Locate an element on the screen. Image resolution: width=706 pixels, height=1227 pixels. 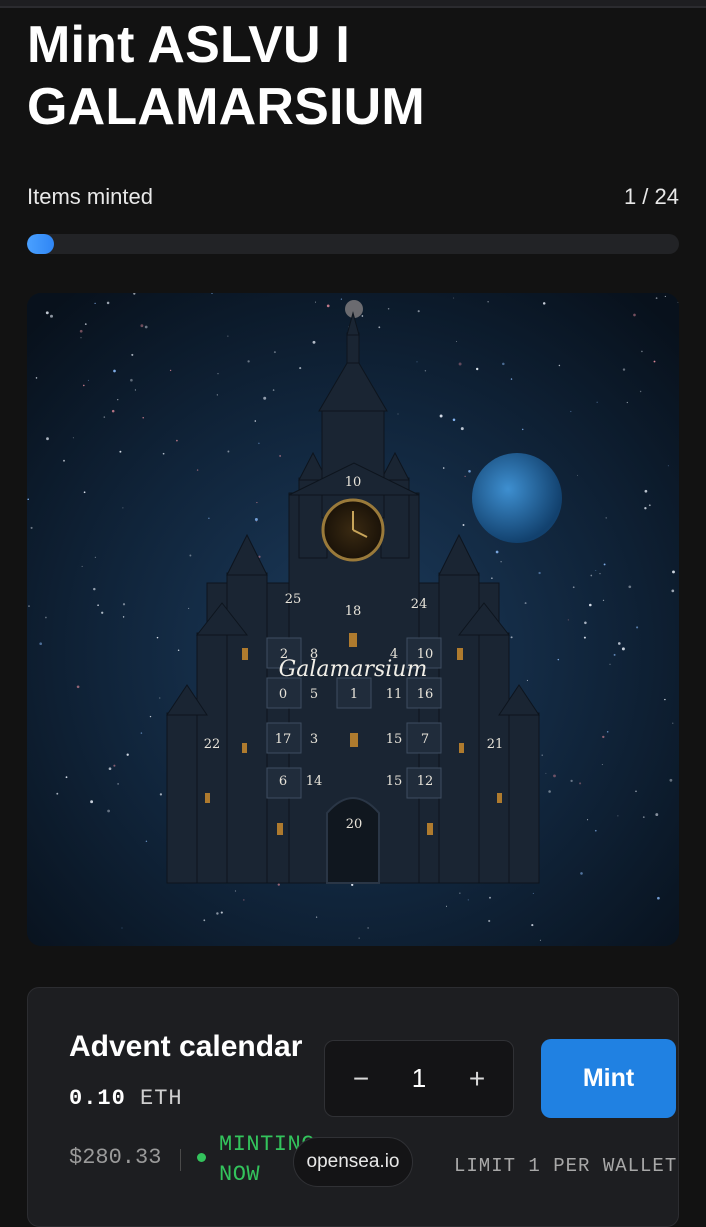
items-minted-row: Items minted 1 / 24 is located at coordinates (353, 197).